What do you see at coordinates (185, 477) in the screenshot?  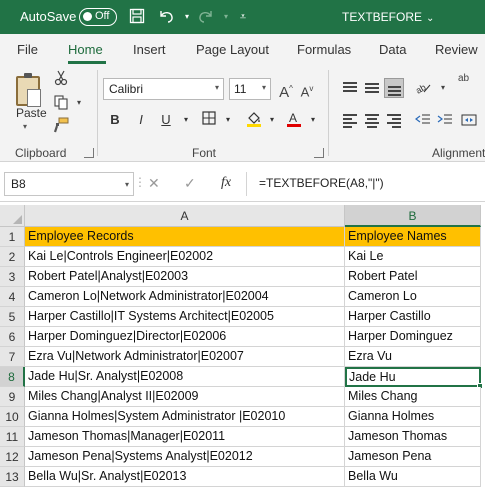 I see `cell-employee-record: Bella Wu|Sr. Analyst|E02013` at bounding box center [185, 477].